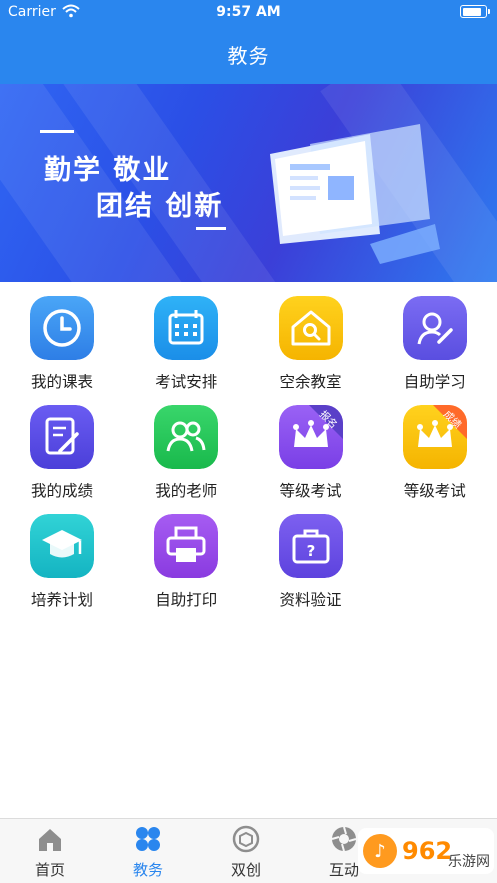 The height and width of the screenshot is (883, 497). What do you see at coordinates (186, 328) in the screenshot?
I see `calendar-icon` at bounding box center [186, 328].